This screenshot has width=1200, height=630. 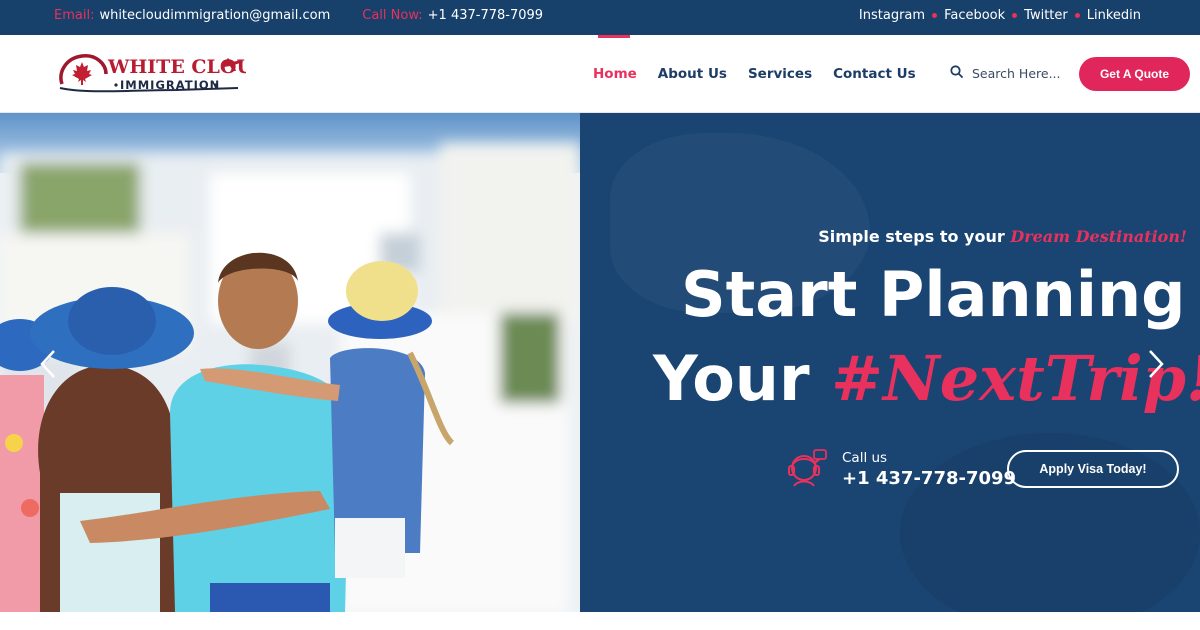 I want to click on call-now-label: Call Now:, so click(x=392, y=15).